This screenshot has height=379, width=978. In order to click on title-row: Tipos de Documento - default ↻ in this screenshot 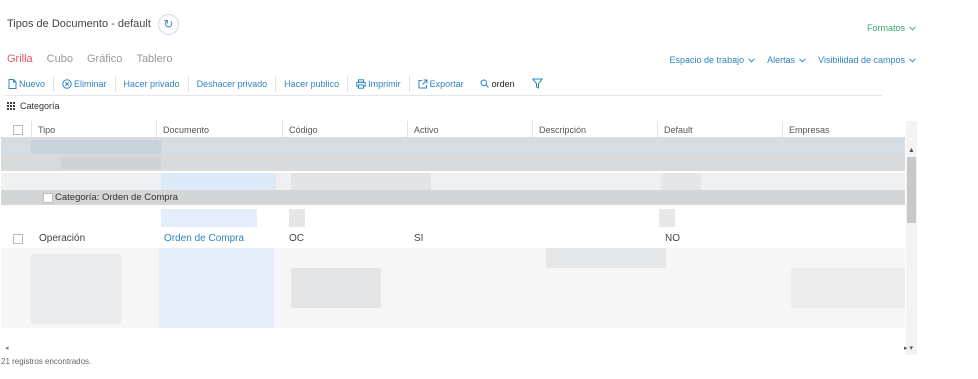, I will do `click(93, 24)`.